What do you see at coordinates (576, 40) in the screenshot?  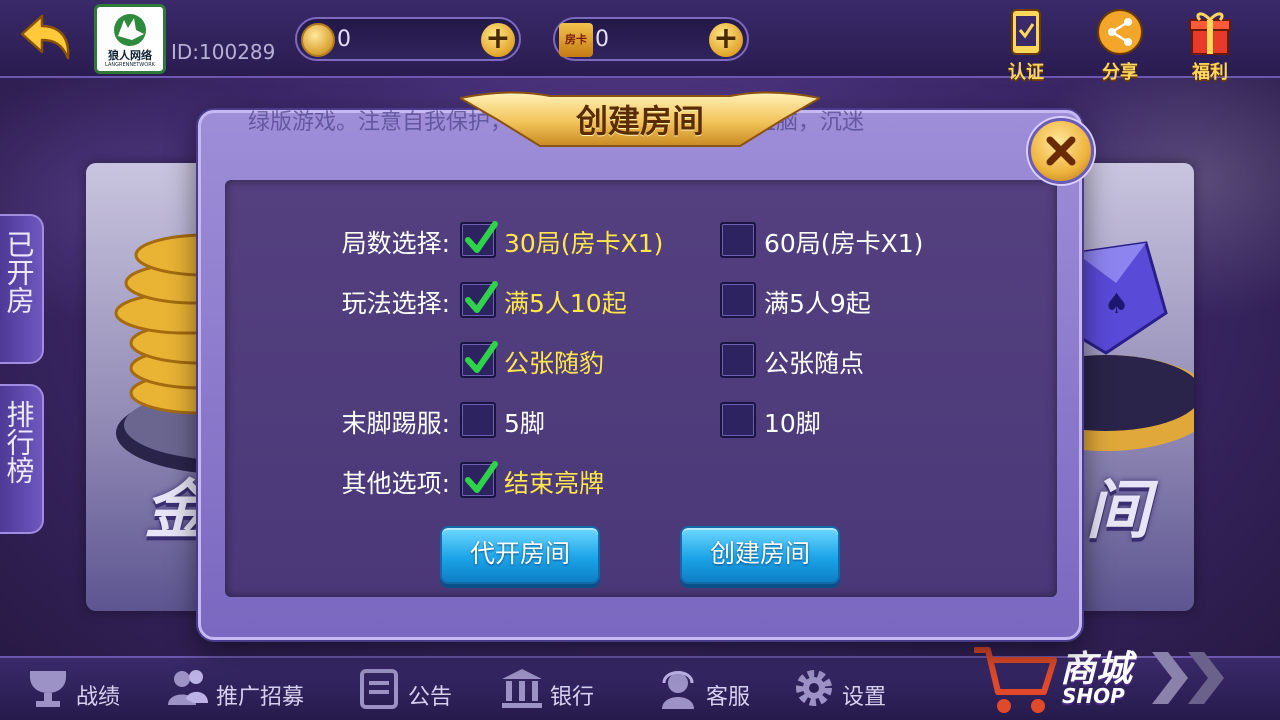 I see `room-card-icon: 房卡` at bounding box center [576, 40].